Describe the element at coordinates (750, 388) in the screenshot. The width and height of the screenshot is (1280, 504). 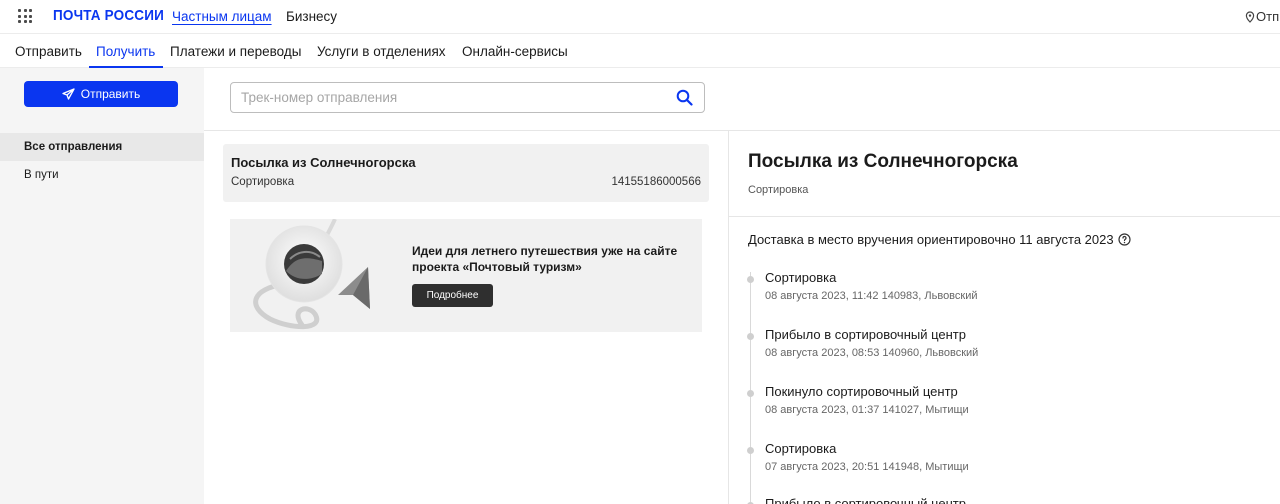
I see `timeline-line` at that location.